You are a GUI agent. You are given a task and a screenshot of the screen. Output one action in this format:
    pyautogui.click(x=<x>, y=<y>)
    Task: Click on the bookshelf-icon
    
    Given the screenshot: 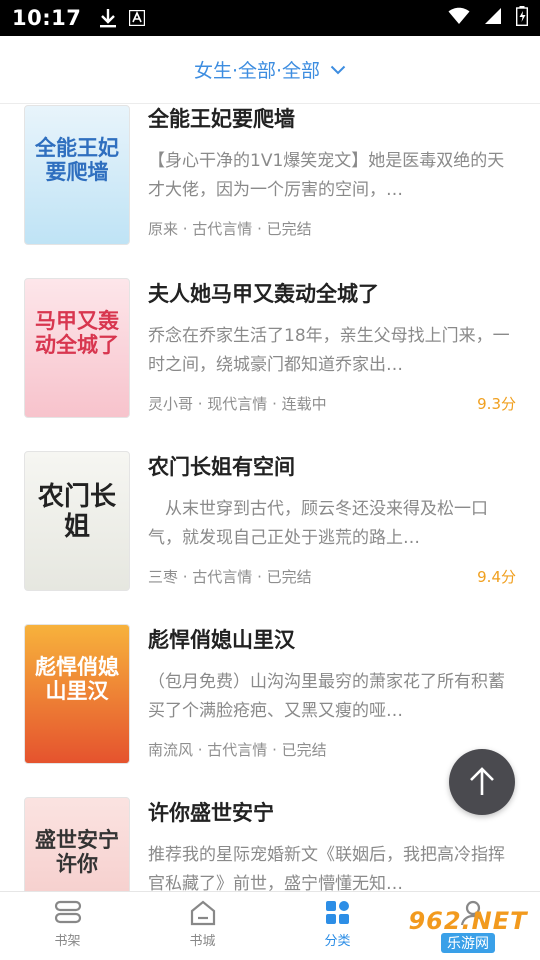 What is the action you would take?
    pyautogui.click(x=67, y=912)
    